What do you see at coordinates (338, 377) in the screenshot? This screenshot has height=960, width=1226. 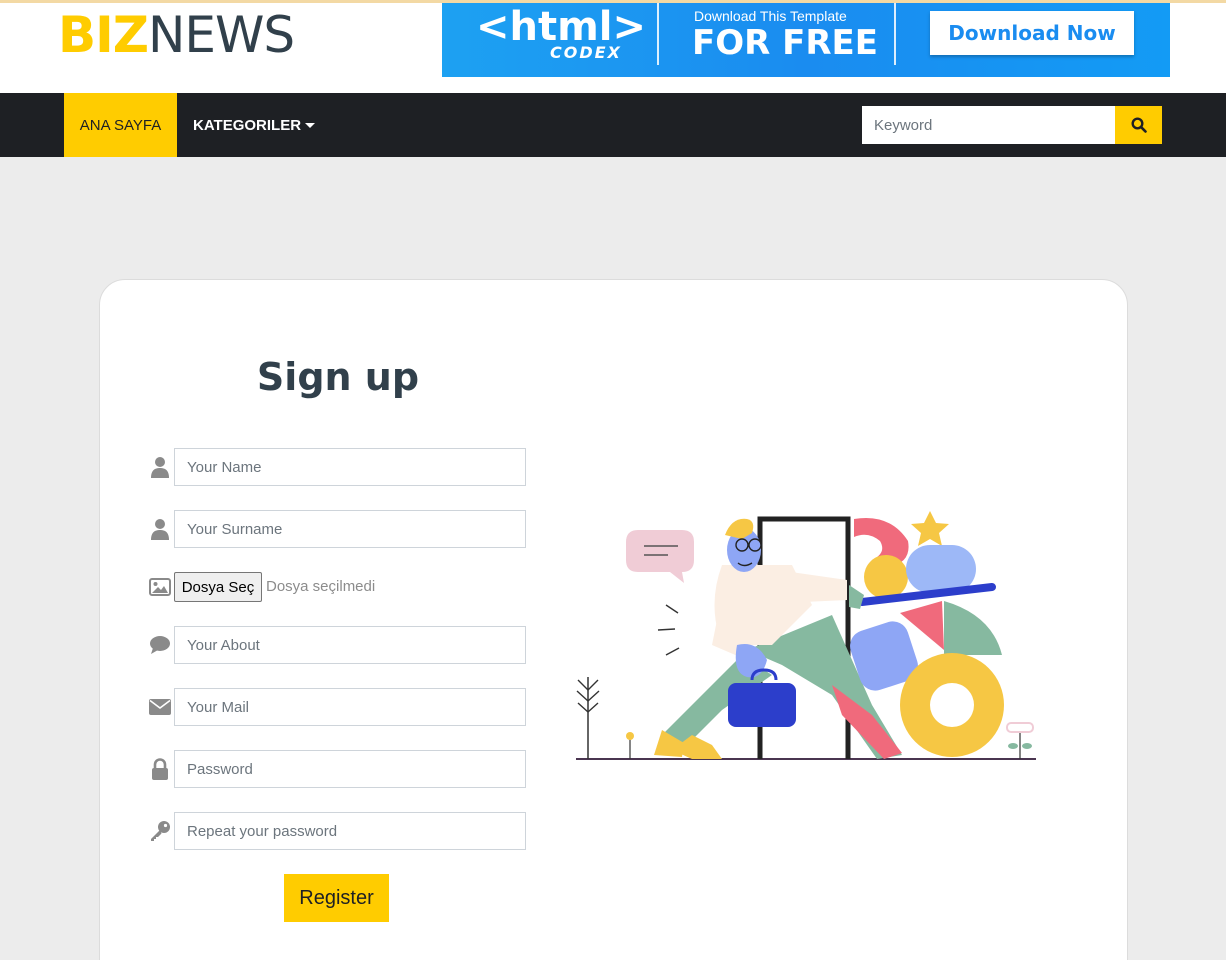 I see `page-title: Sign up` at bounding box center [338, 377].